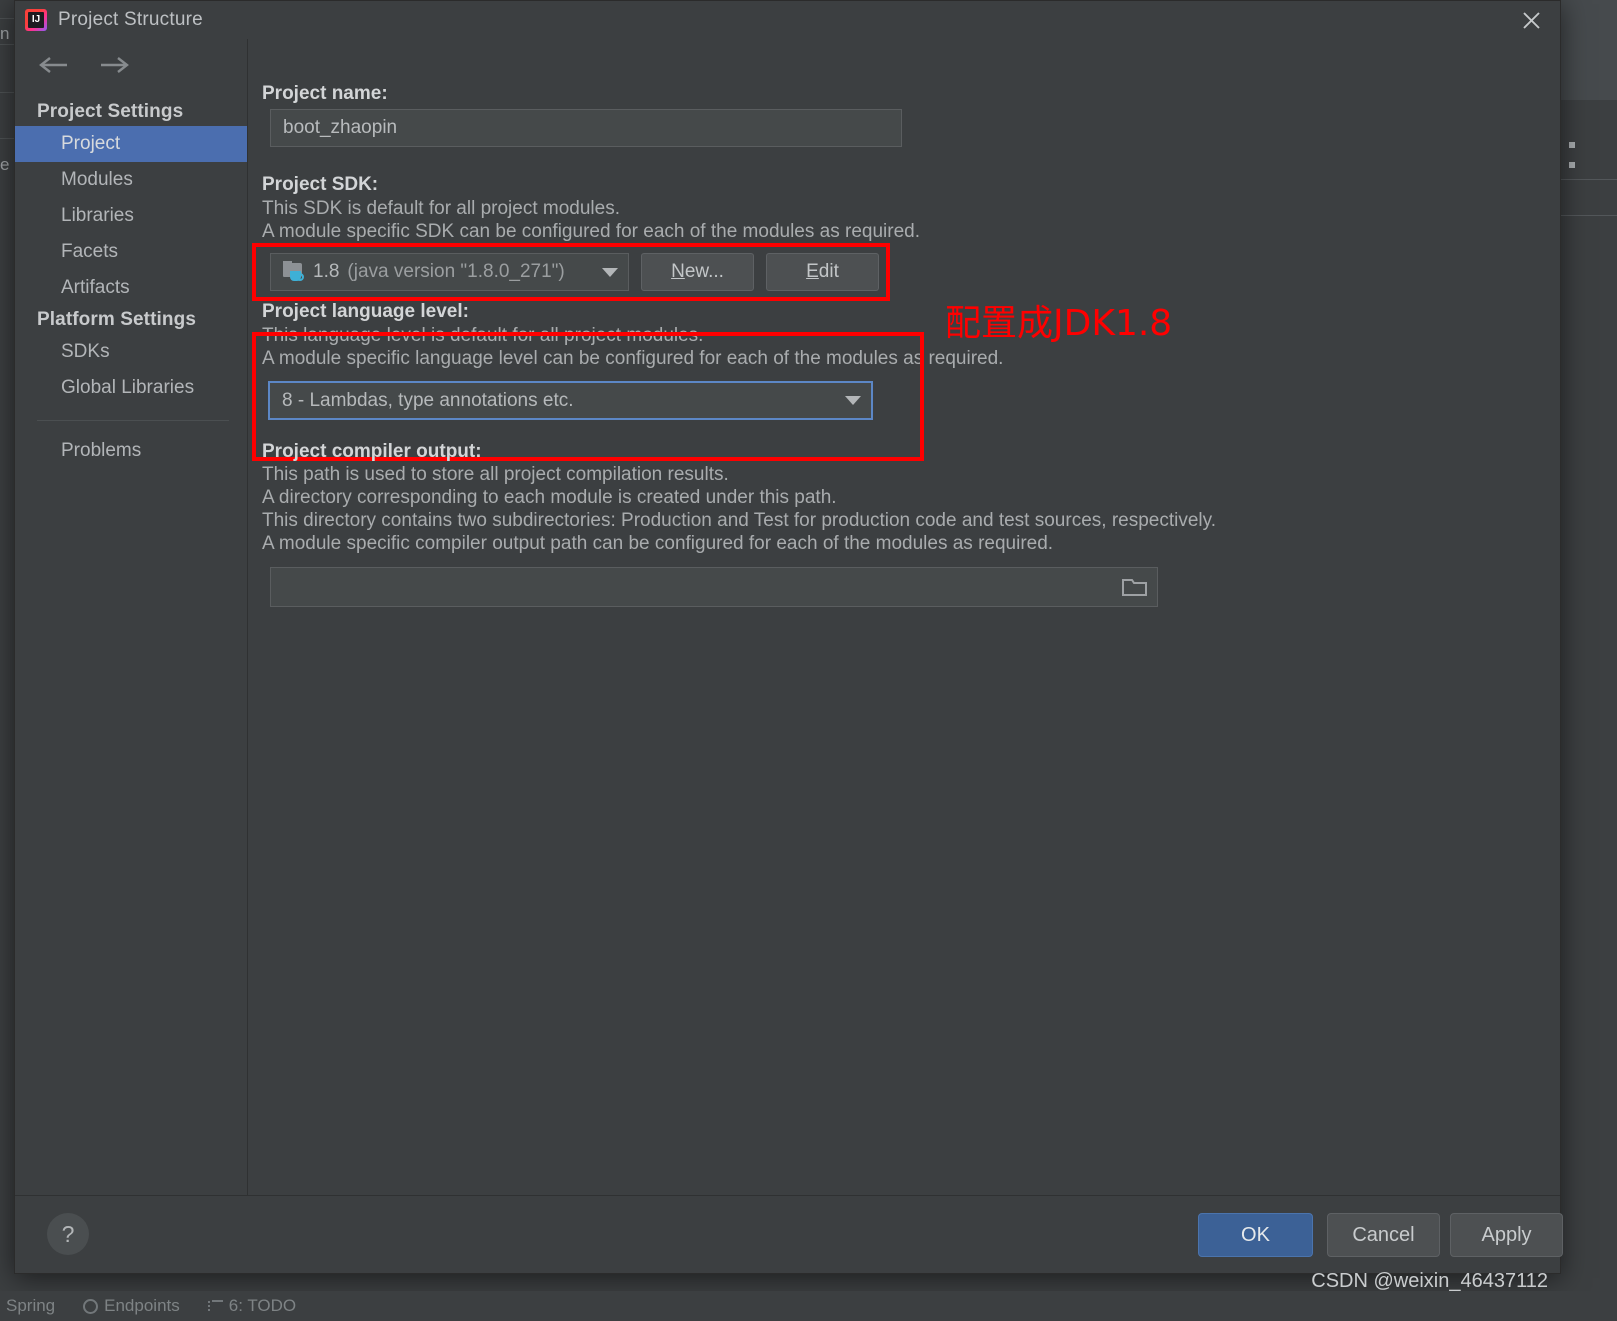 This screenshot has width=1617, height=1321. What do you see at coordinates (372, 451) in the screenshot?
I see `compiler-output-label: Project compiler output:` at bounding box center [372, 451].